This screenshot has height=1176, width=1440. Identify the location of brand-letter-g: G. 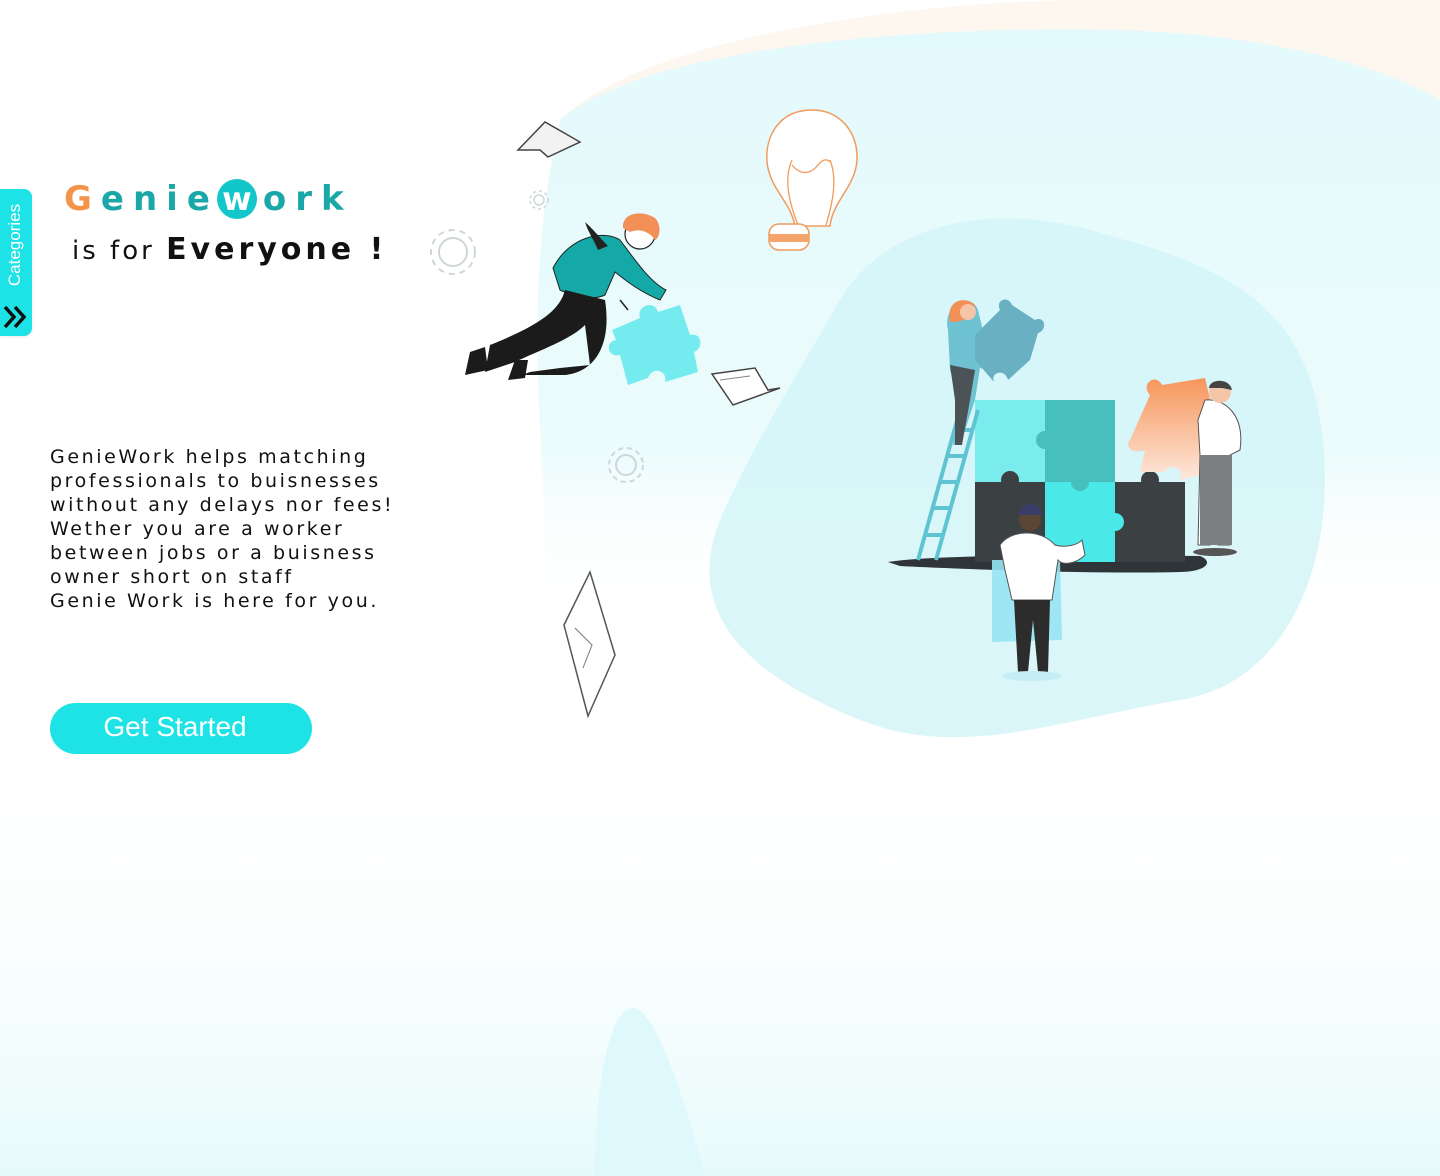
(82, 199).